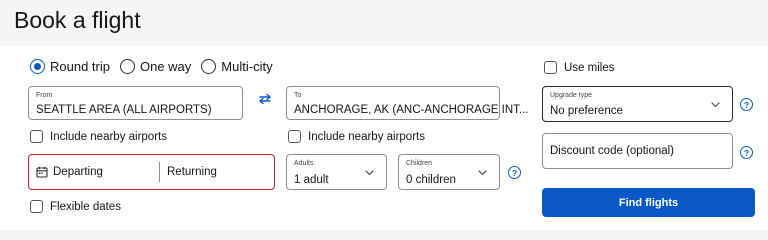  What do you see at coordinates (159, 172) in the screenshot?
I see `dates-divider` at bounding box center [159, 172].